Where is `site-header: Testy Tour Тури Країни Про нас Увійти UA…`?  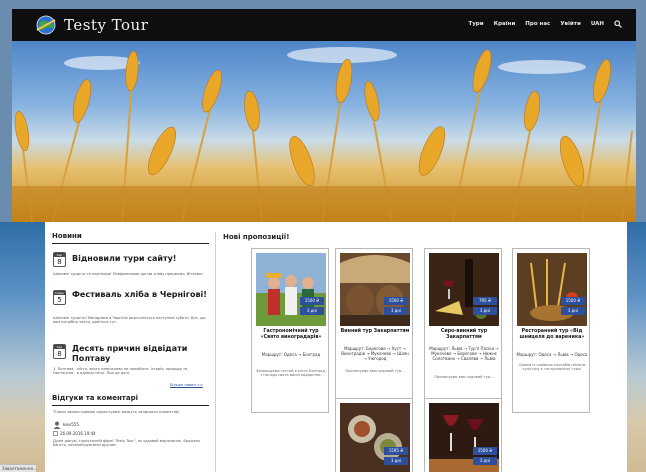 site-header: Testy Tour Тури Країни Про нас Увійти UA… is located at coordinates (324, 25).